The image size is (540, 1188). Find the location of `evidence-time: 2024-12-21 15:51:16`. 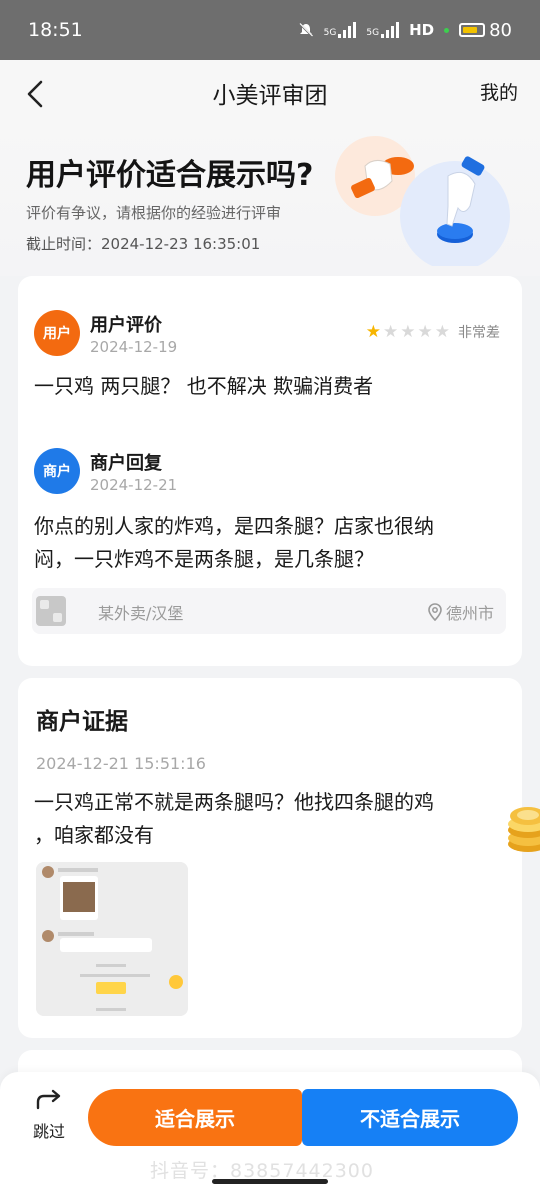

evidence-time: 2024-12-21 15:51:16 is located at coordinates (121, 763).